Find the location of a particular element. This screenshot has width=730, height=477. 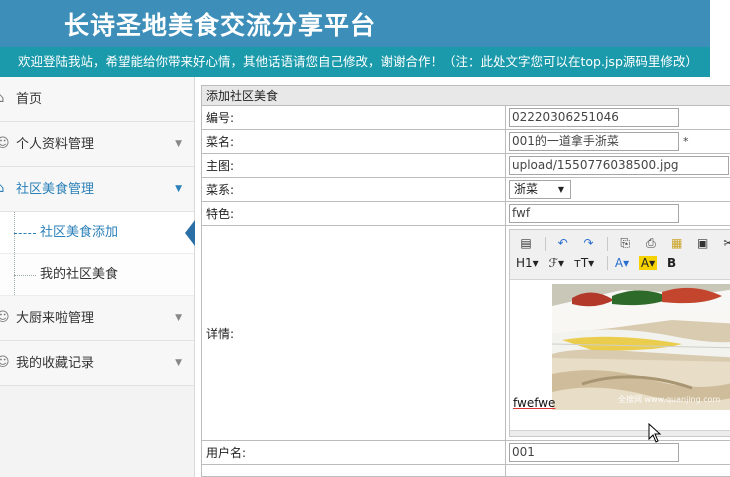

feature-input: fwf is located at coordinates (594, 213).